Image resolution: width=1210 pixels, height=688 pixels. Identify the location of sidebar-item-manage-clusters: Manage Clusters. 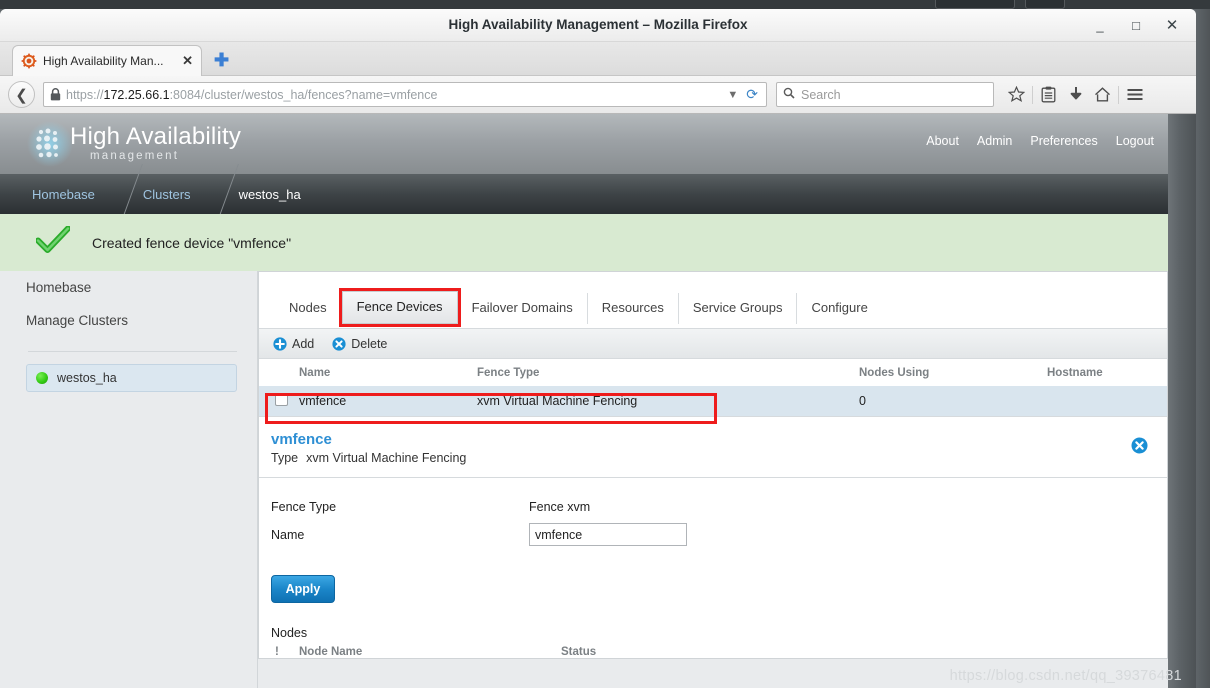
(128, 320).